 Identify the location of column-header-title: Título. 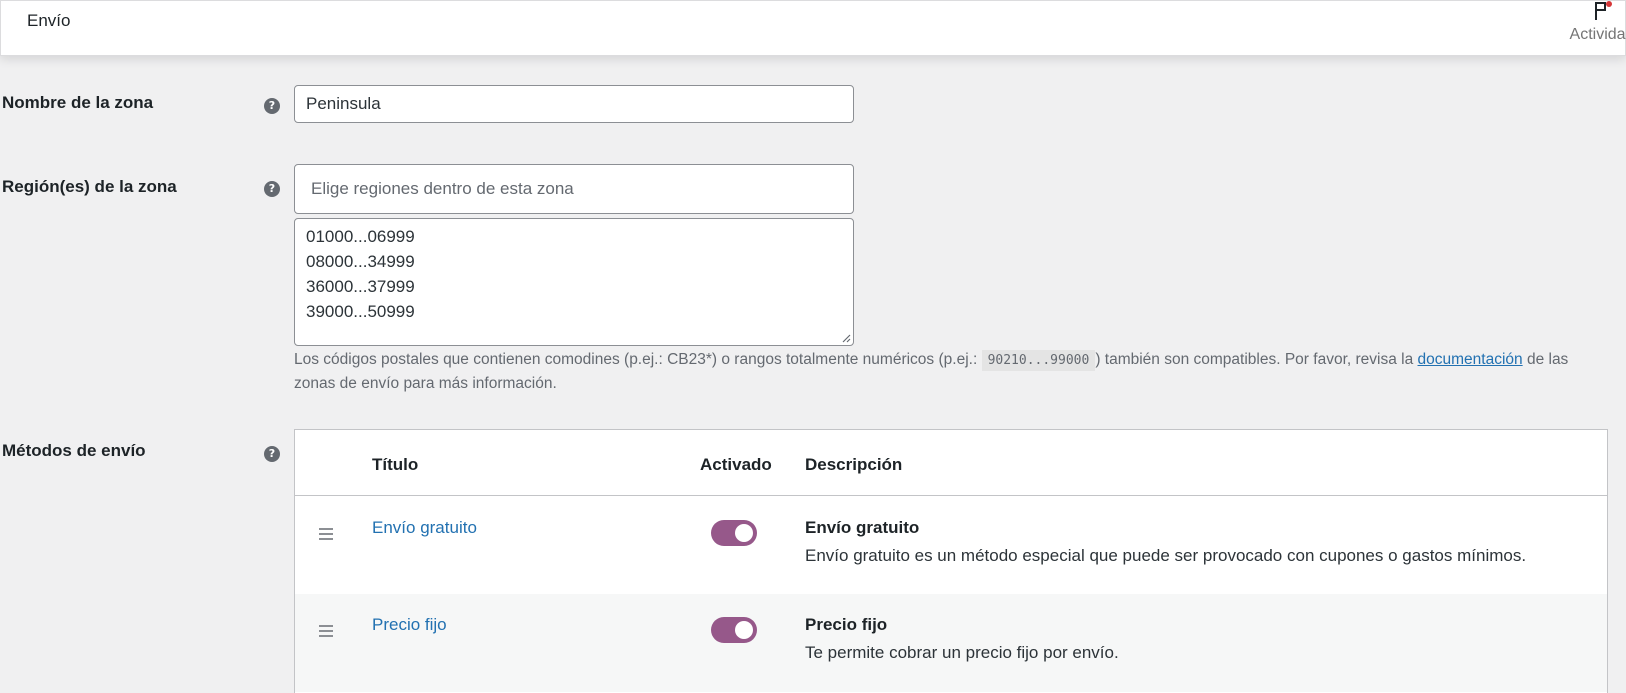
(395, 464).